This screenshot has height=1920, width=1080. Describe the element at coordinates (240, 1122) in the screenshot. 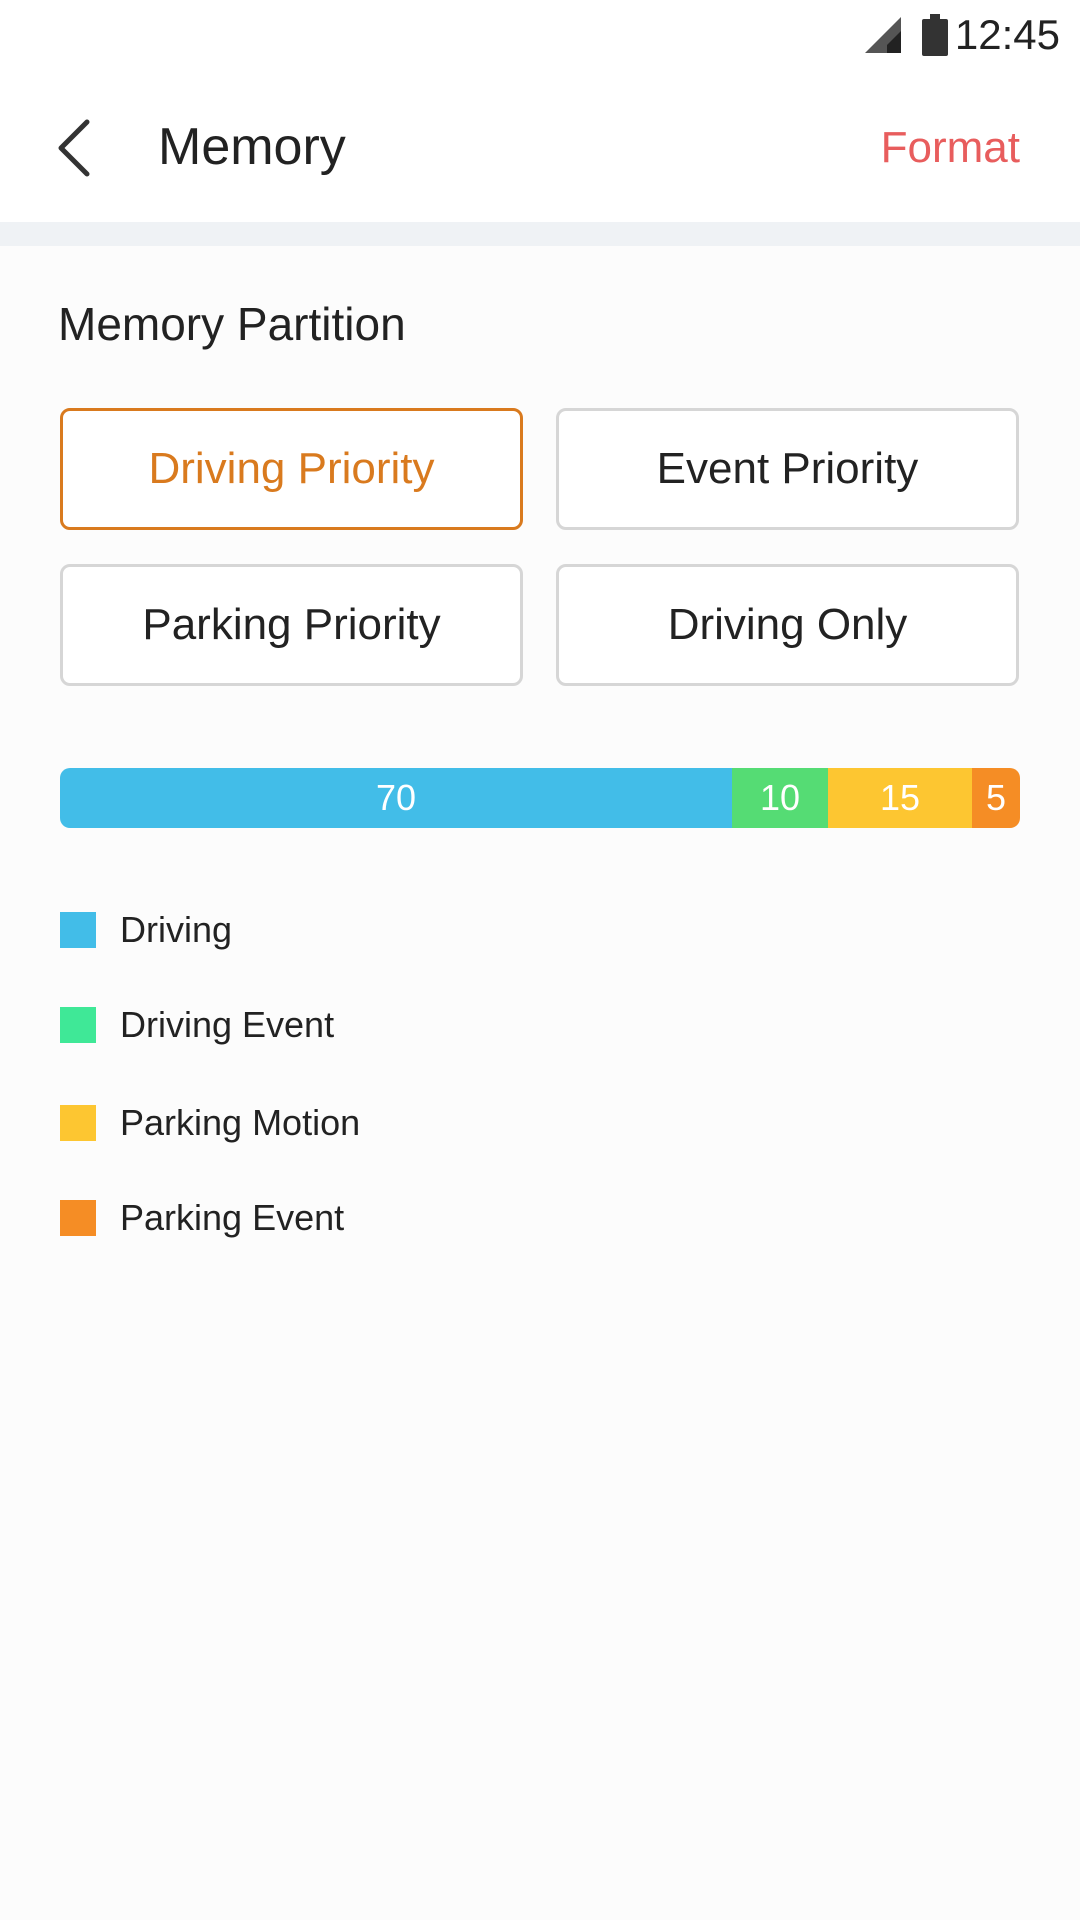

I see `legend-label: Parking Motion` at that location.